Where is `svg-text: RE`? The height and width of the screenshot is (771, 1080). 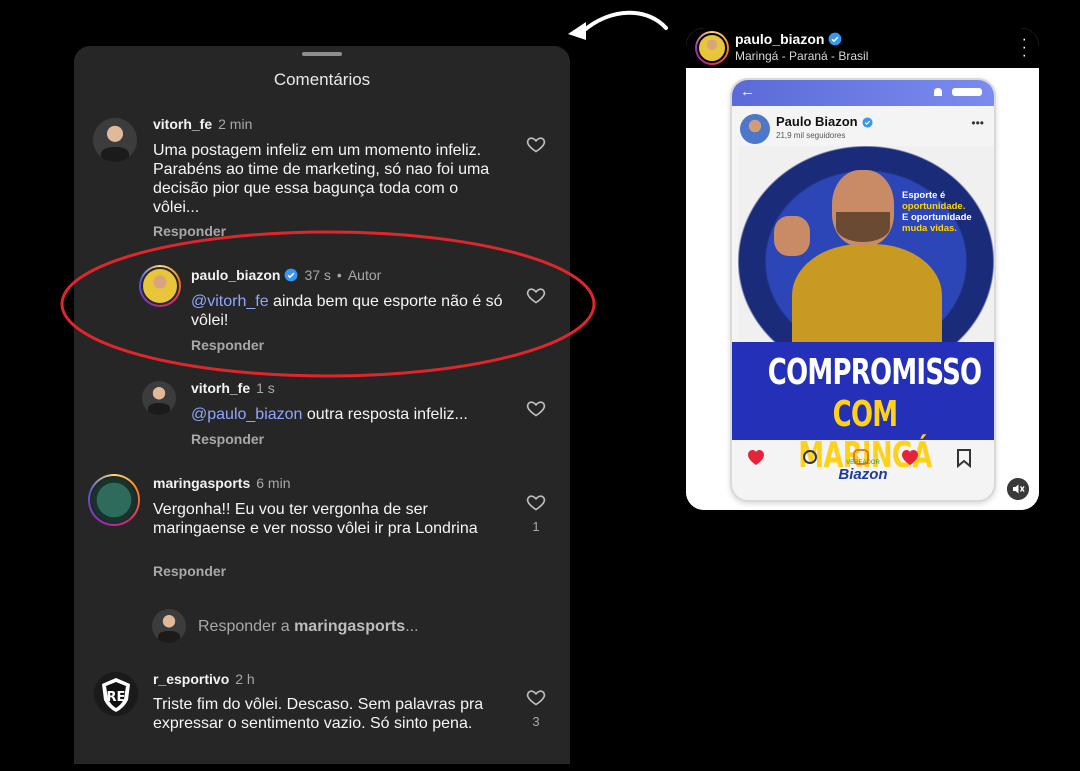
svg-text: RE is located at coordinates (116, 697).